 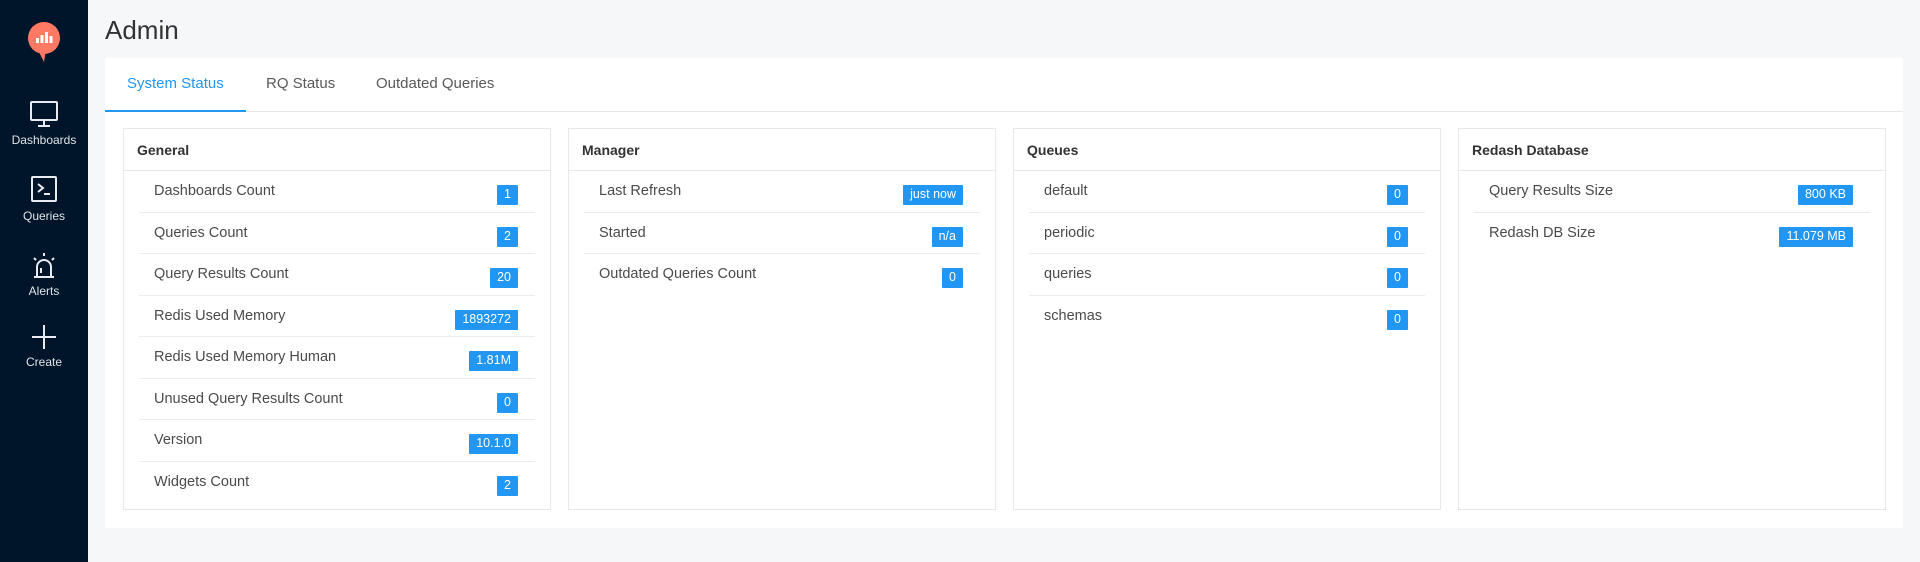 What do you see at coordinates (44, 362) in the screenshot?
I see `sidebar-item-label: Create` at bounding box center [44, 362].